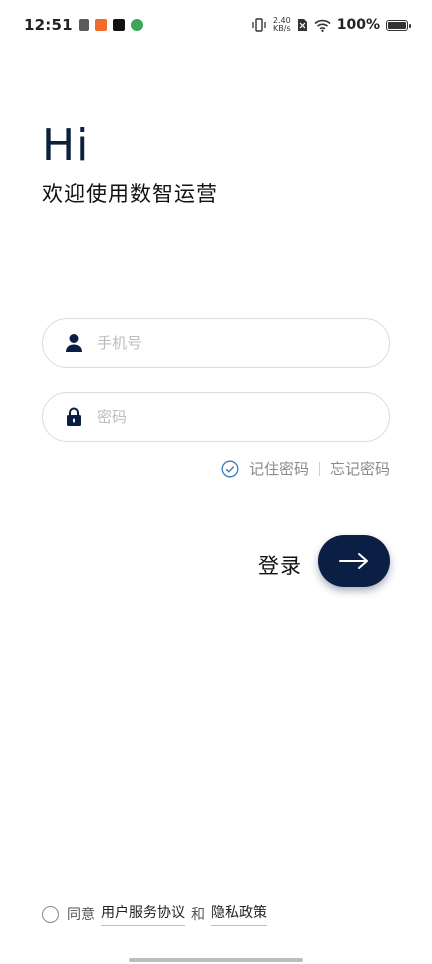  Describe the element at coordinates (319, 468) in the screenshot. I see `options-divider` at that location.